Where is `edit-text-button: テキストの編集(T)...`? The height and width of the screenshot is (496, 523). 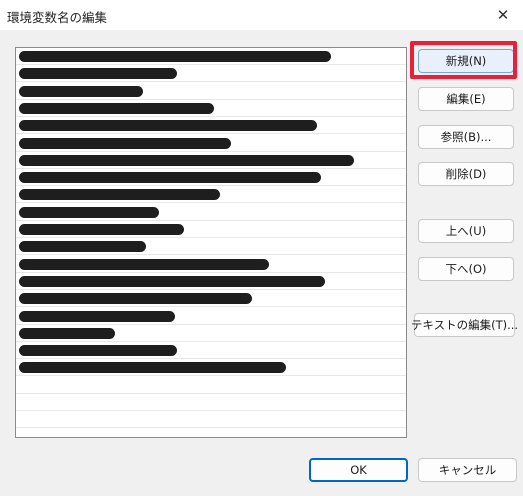 edit-text-button: テキストの編集(T)... is located at coordinates (464, 325).